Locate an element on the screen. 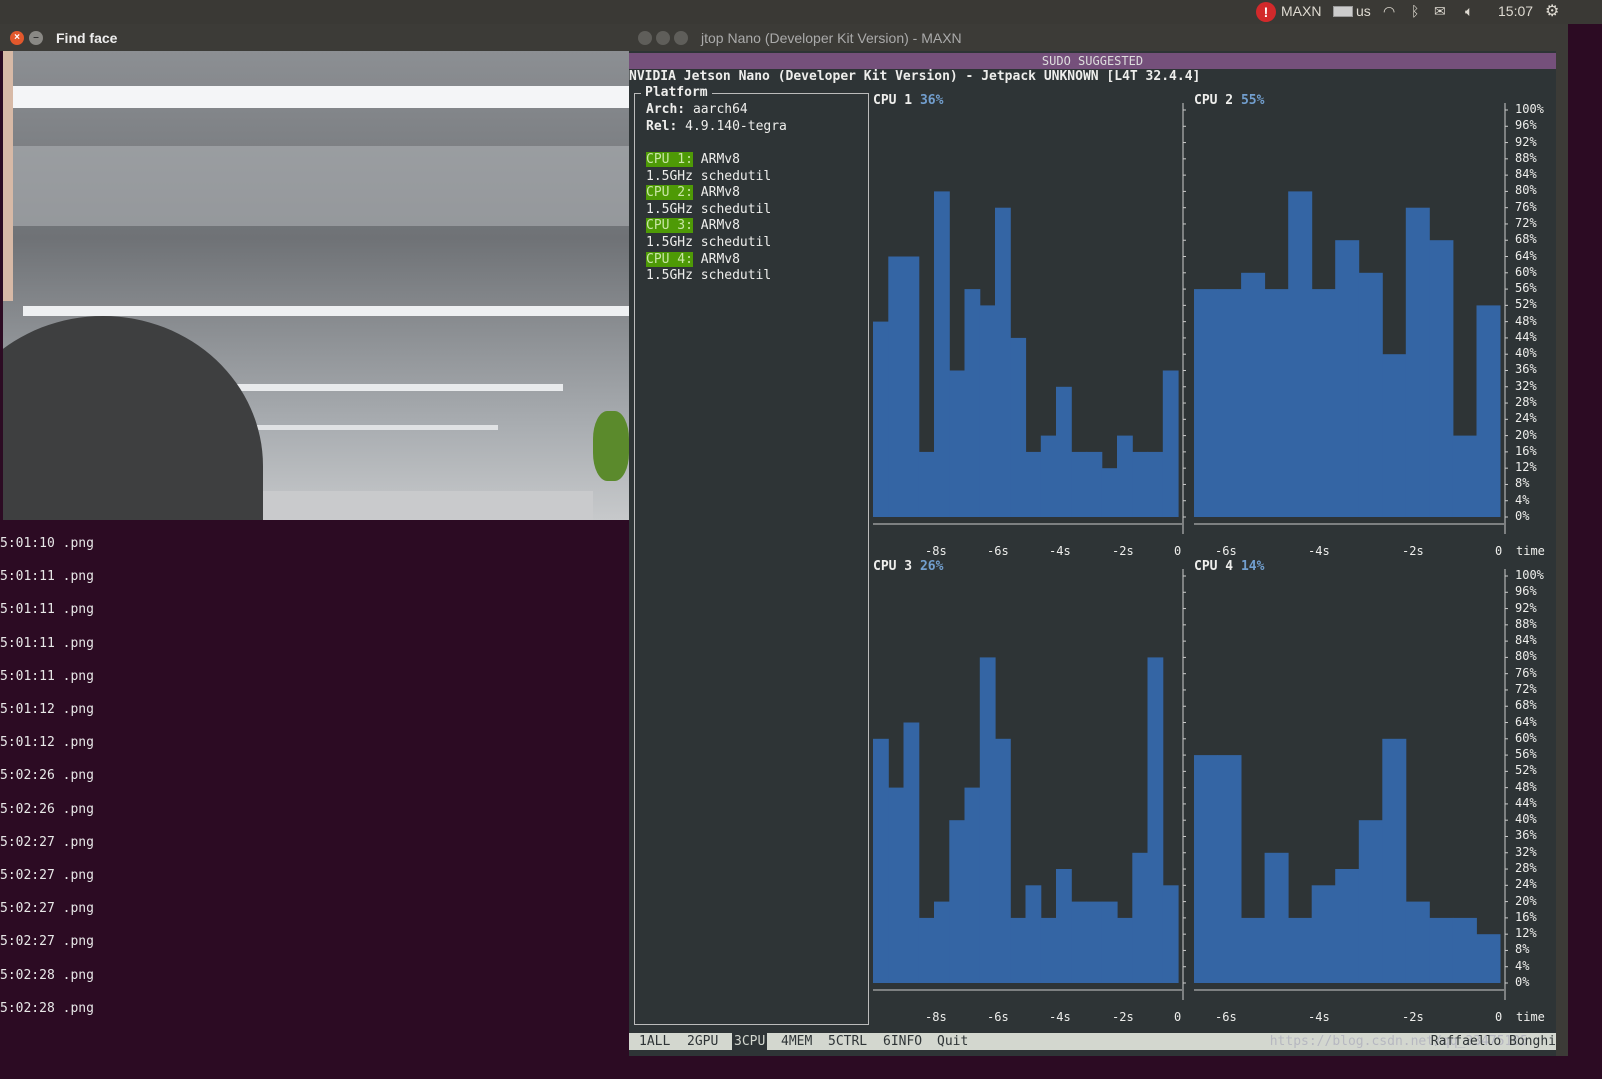  y-tick-label: 80% is located at coordinates (1526, 190).